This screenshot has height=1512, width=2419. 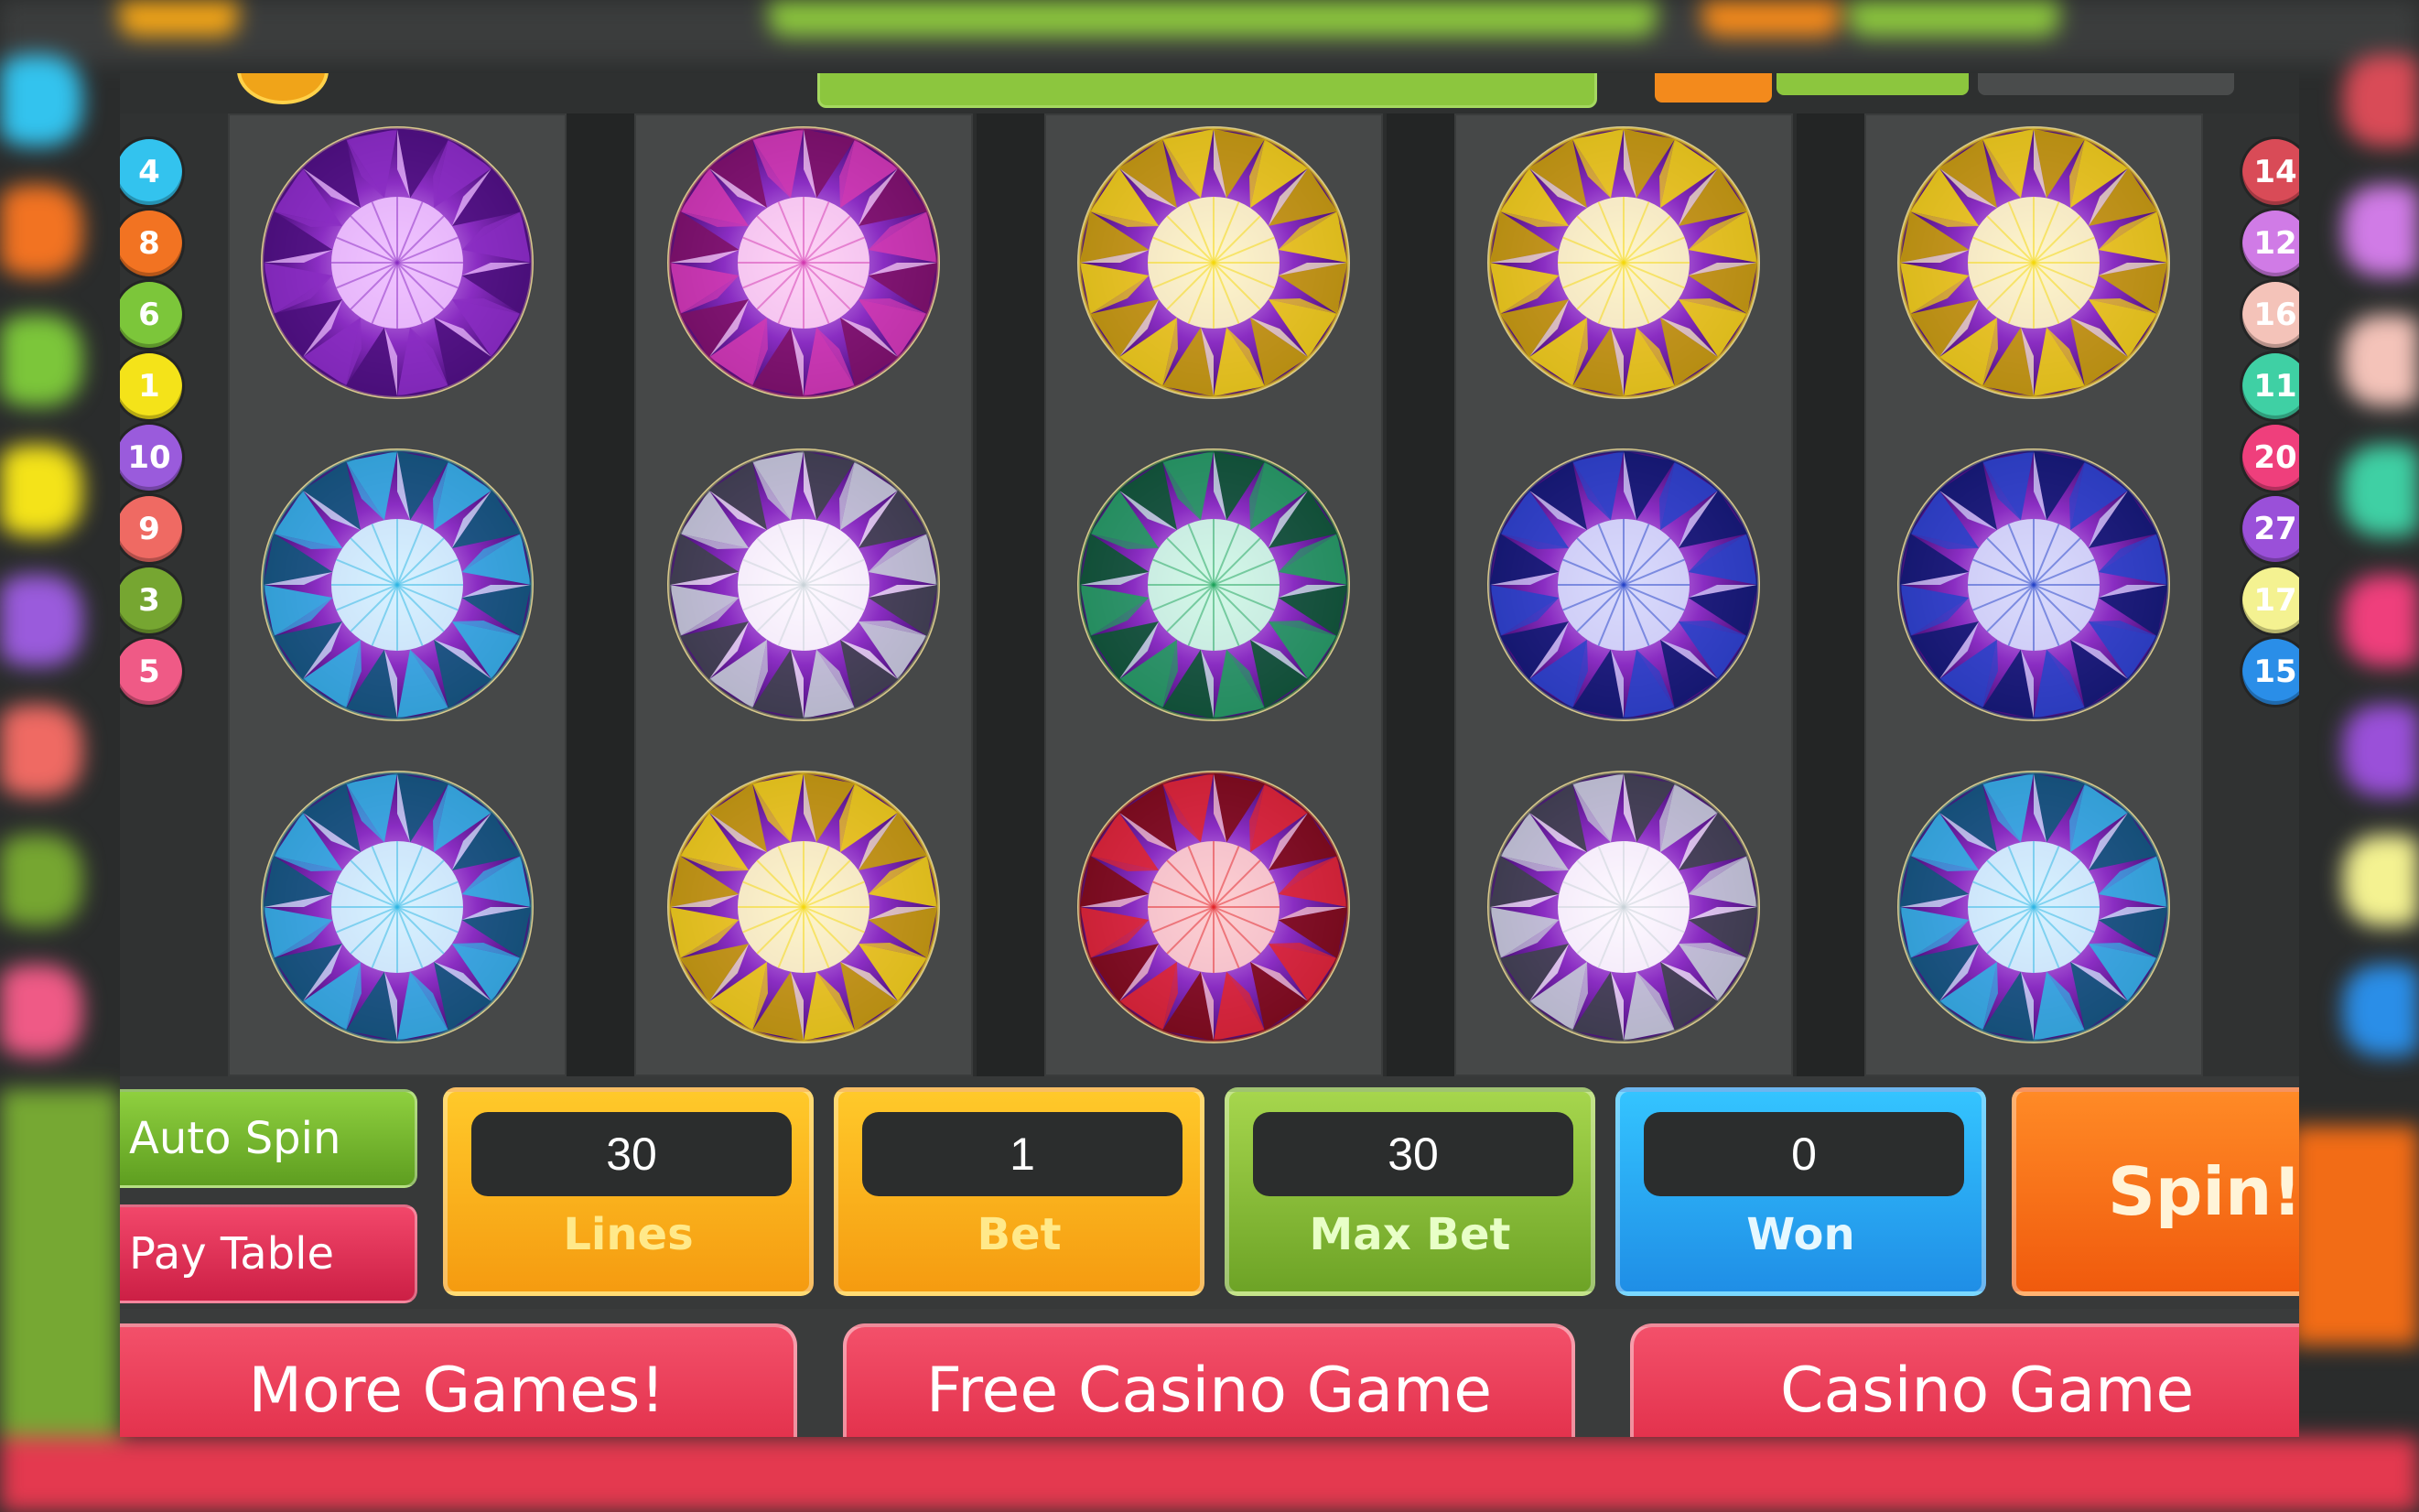 What do you see at coordinates (151, 315) in the screenshot?
I see `payline-number-left: 6` at bounding box center [151, 315].